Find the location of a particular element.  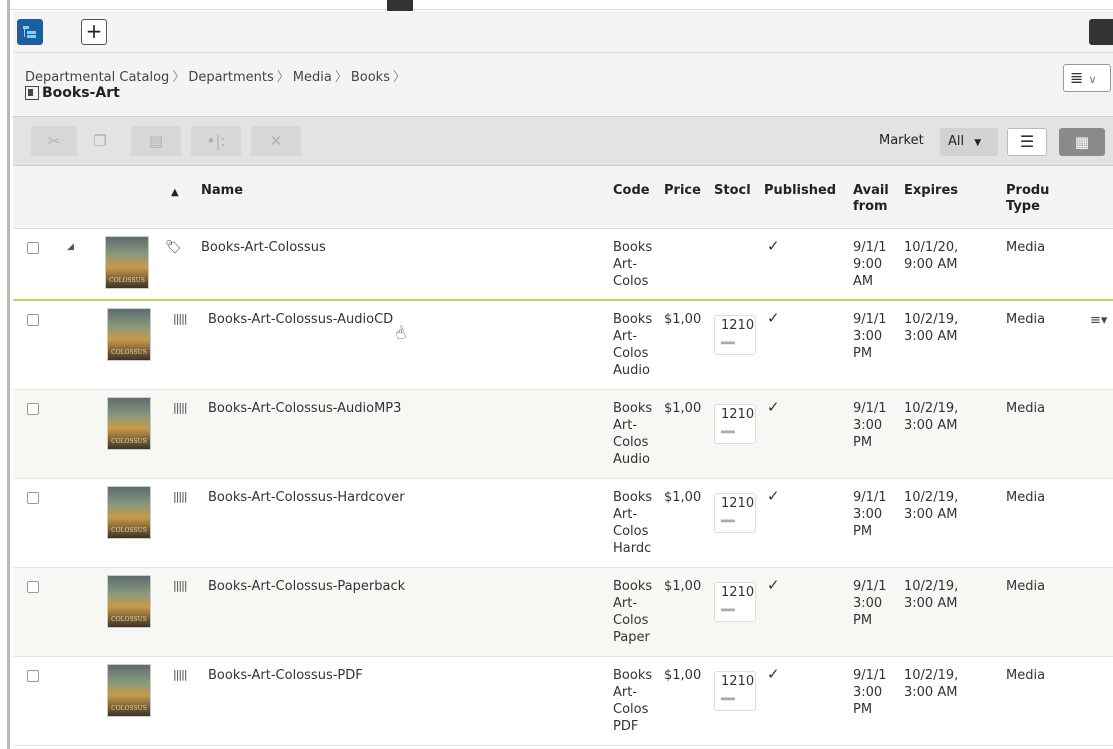

header-stock: Stocl is located at coordinates (738, 191).